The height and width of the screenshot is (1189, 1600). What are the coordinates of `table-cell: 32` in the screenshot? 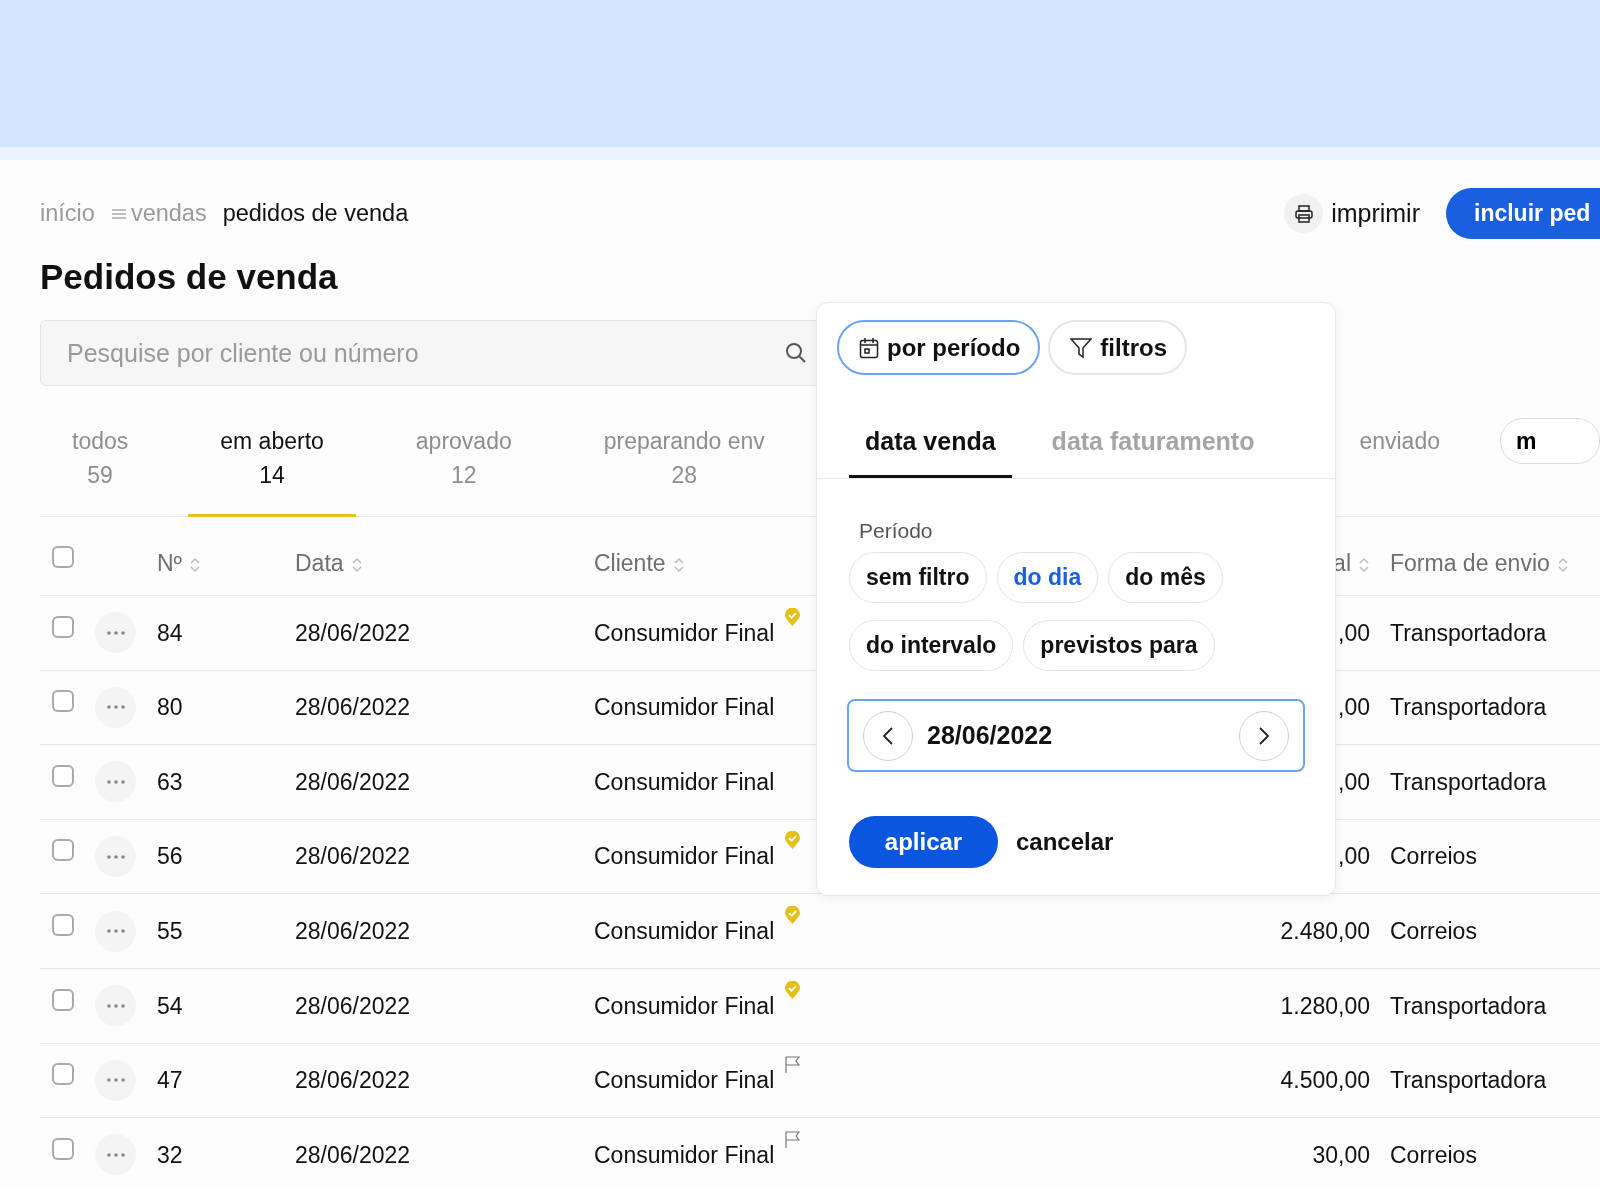 It's located at (170, 1154).